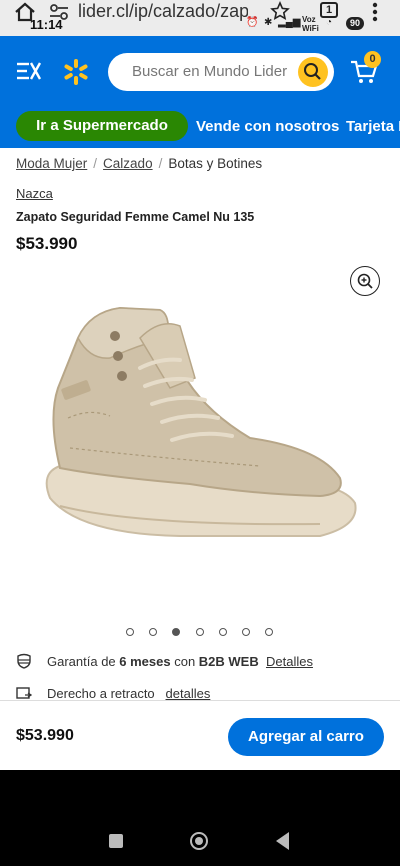  Describe the element at coordinates (116, 841) in the screenshot. I see `recents-icon` at that location.